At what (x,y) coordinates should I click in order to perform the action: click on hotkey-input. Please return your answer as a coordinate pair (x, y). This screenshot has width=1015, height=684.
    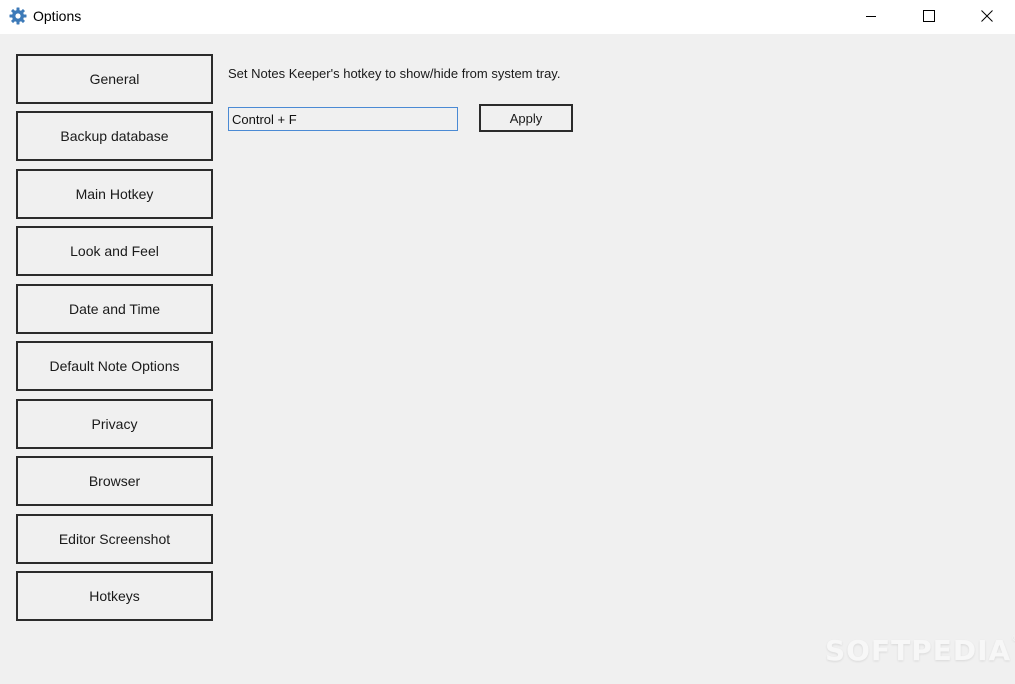
    Looking at the image, I should click on (343, 119).